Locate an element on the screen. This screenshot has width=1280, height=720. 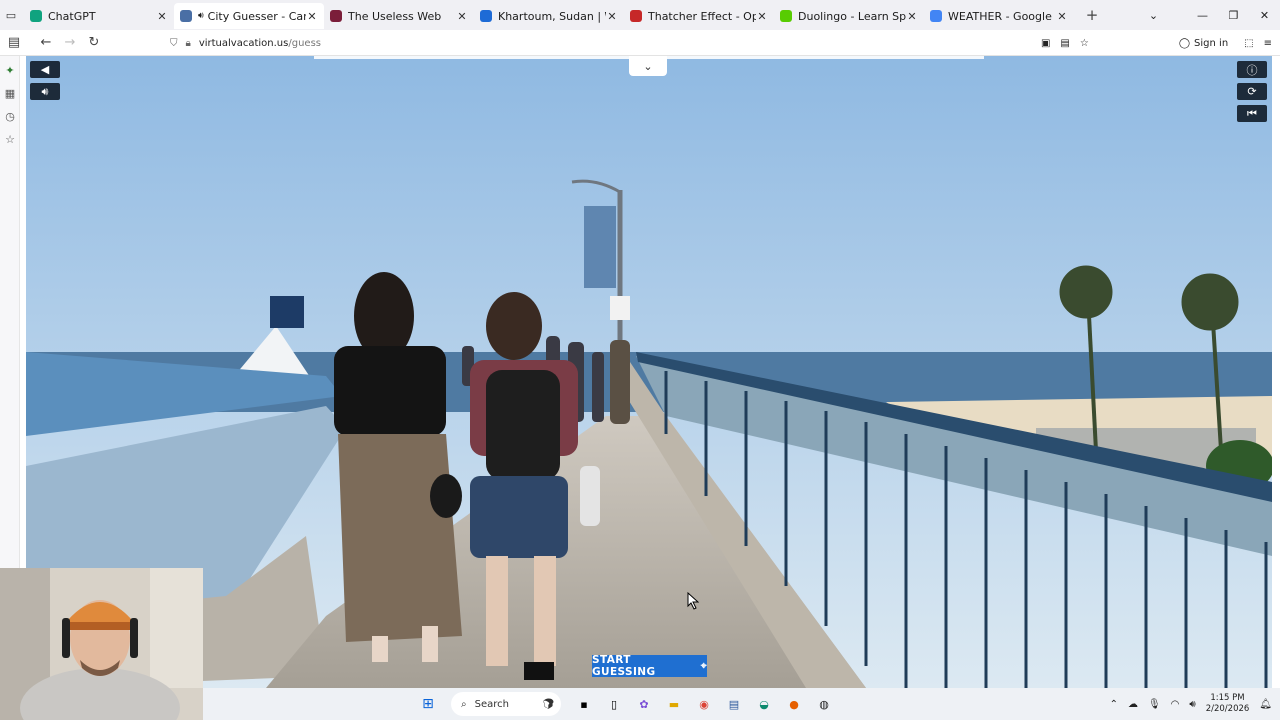
browser-tab: The Useless Web ✕ is located at coordinates (399, 16).